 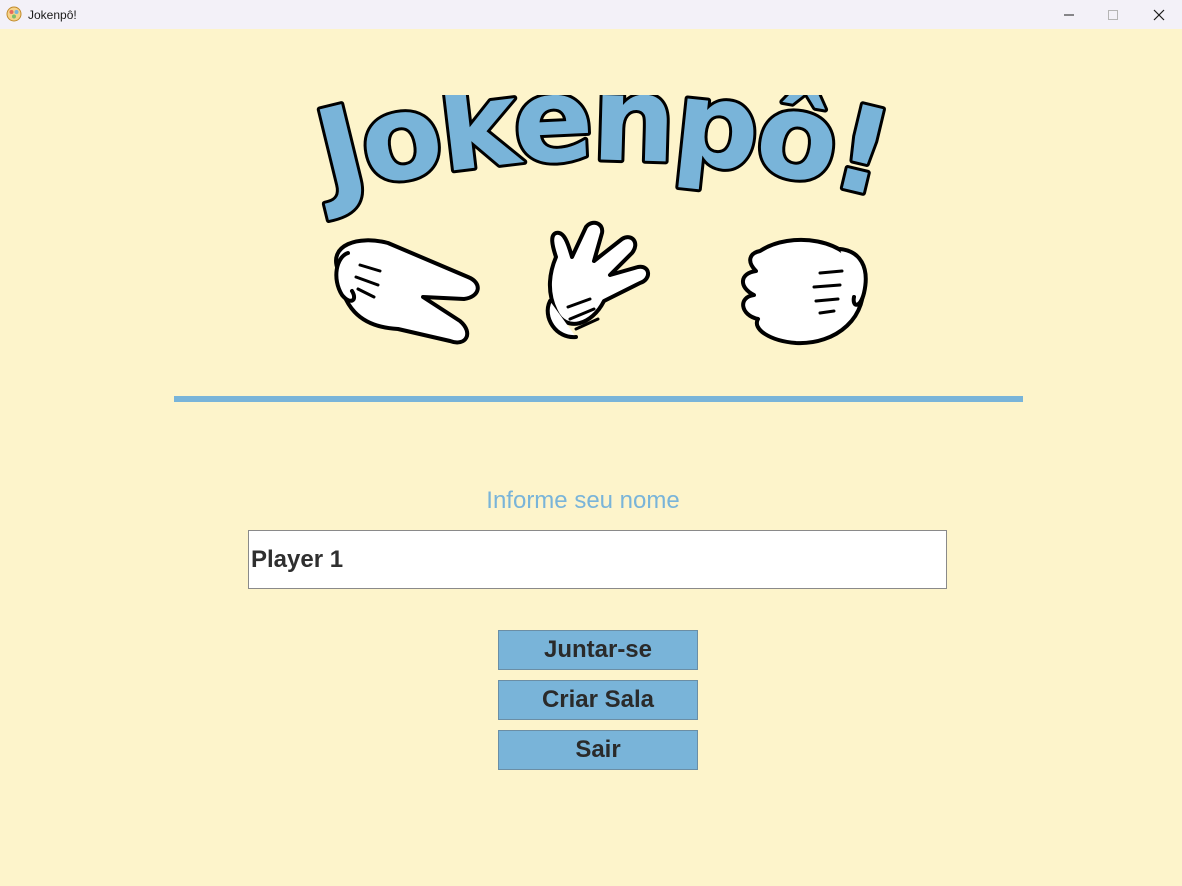 I want to click on join-room-button: Juntar-se, so click(x=598, y=650).